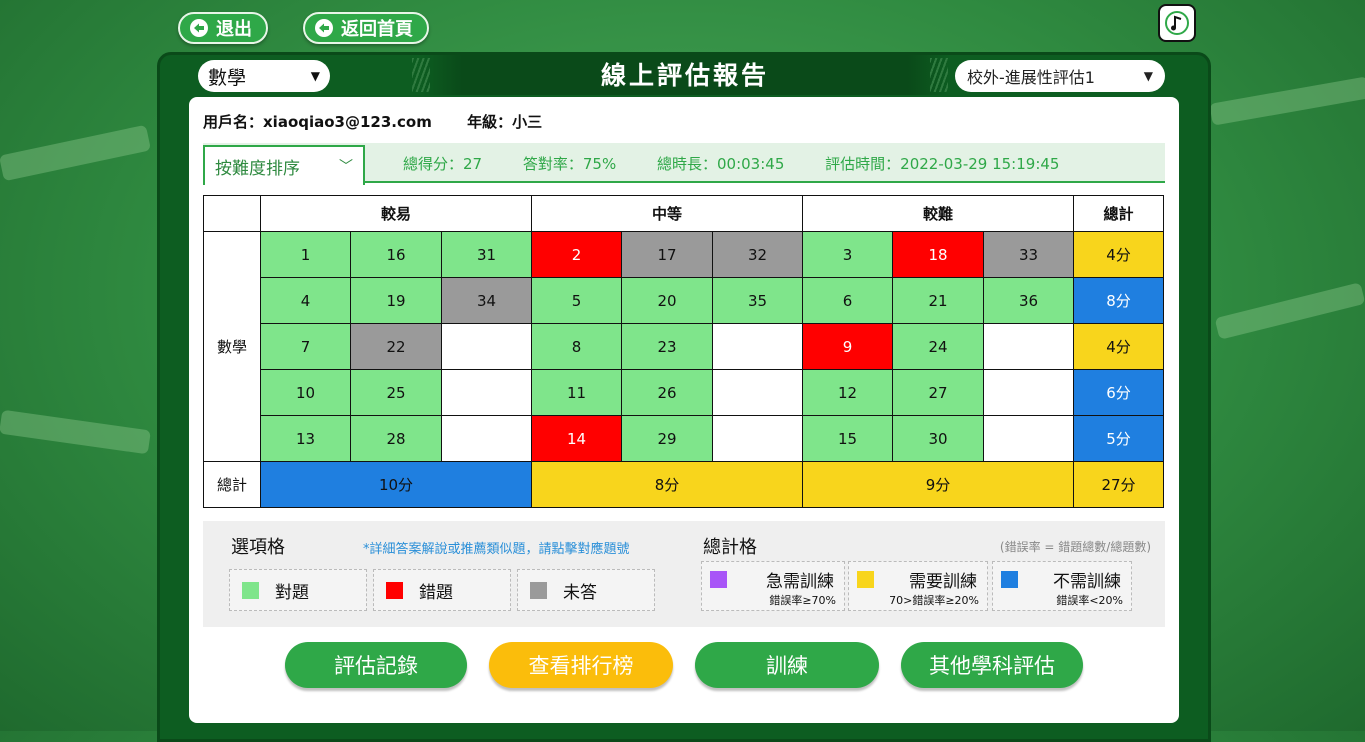  I want to click on question-cell: 17, so click(667, 254).